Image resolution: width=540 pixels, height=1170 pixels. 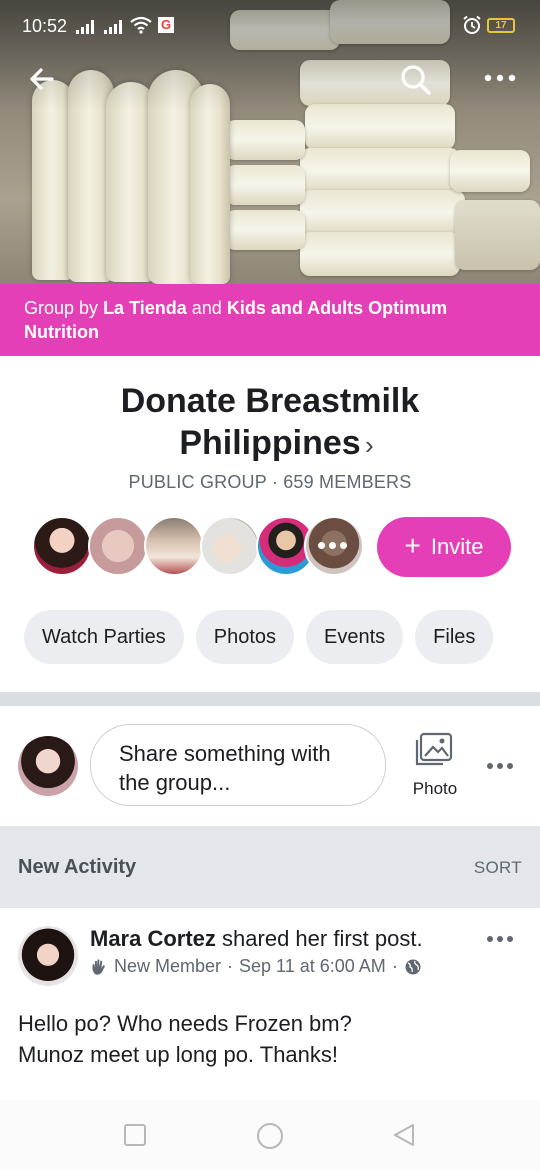 What do you see at coordinates (454, 637) in the screenshot?
I see `tab-files: Files` at bounding box center [454, 637].